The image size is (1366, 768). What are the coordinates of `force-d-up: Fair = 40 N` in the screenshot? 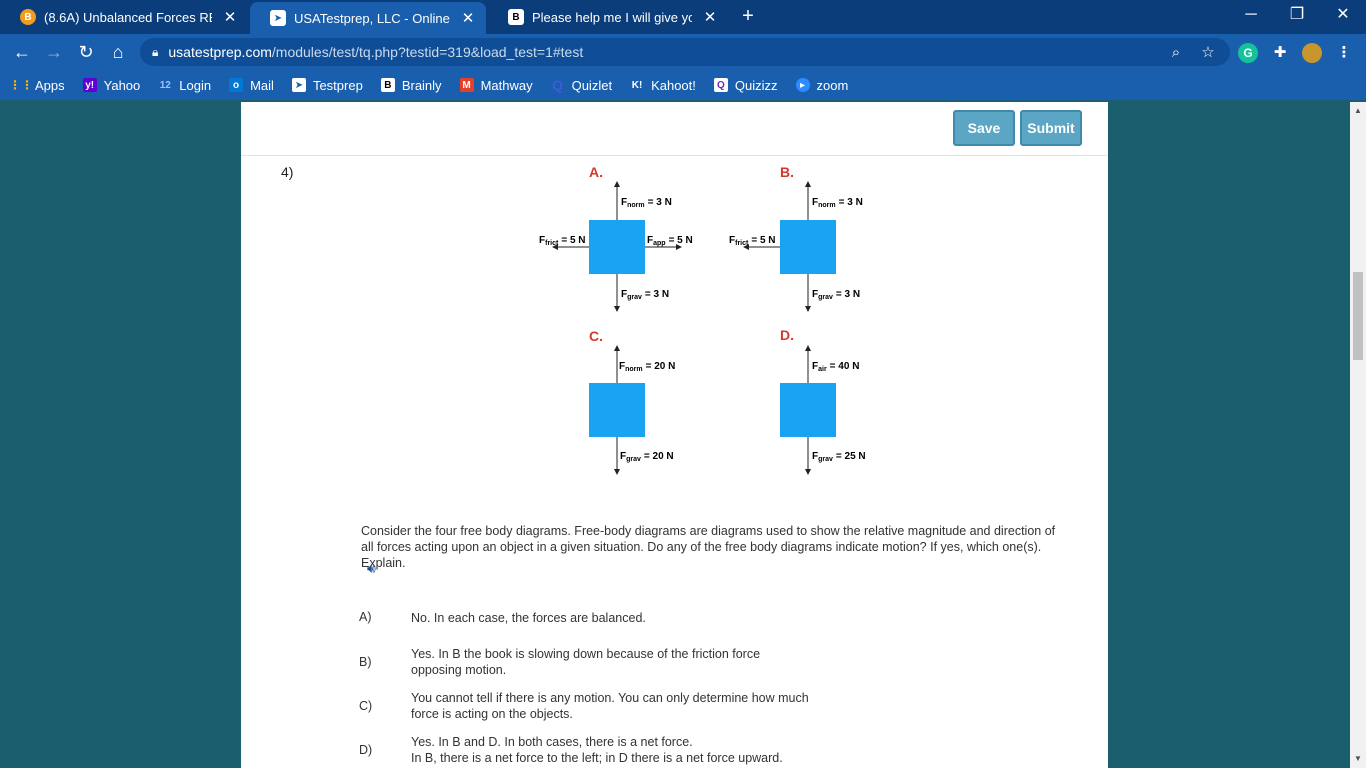 It's located at (835, 367).